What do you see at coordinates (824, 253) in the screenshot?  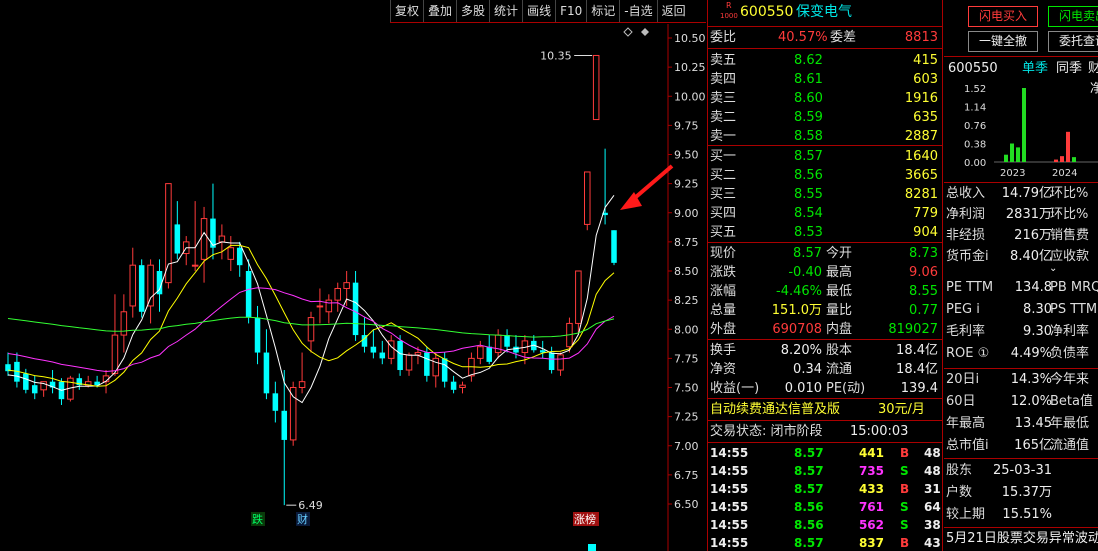 I see `stat-row: 现价 8.57 今开 8.73` at bounding box center [824, 253].